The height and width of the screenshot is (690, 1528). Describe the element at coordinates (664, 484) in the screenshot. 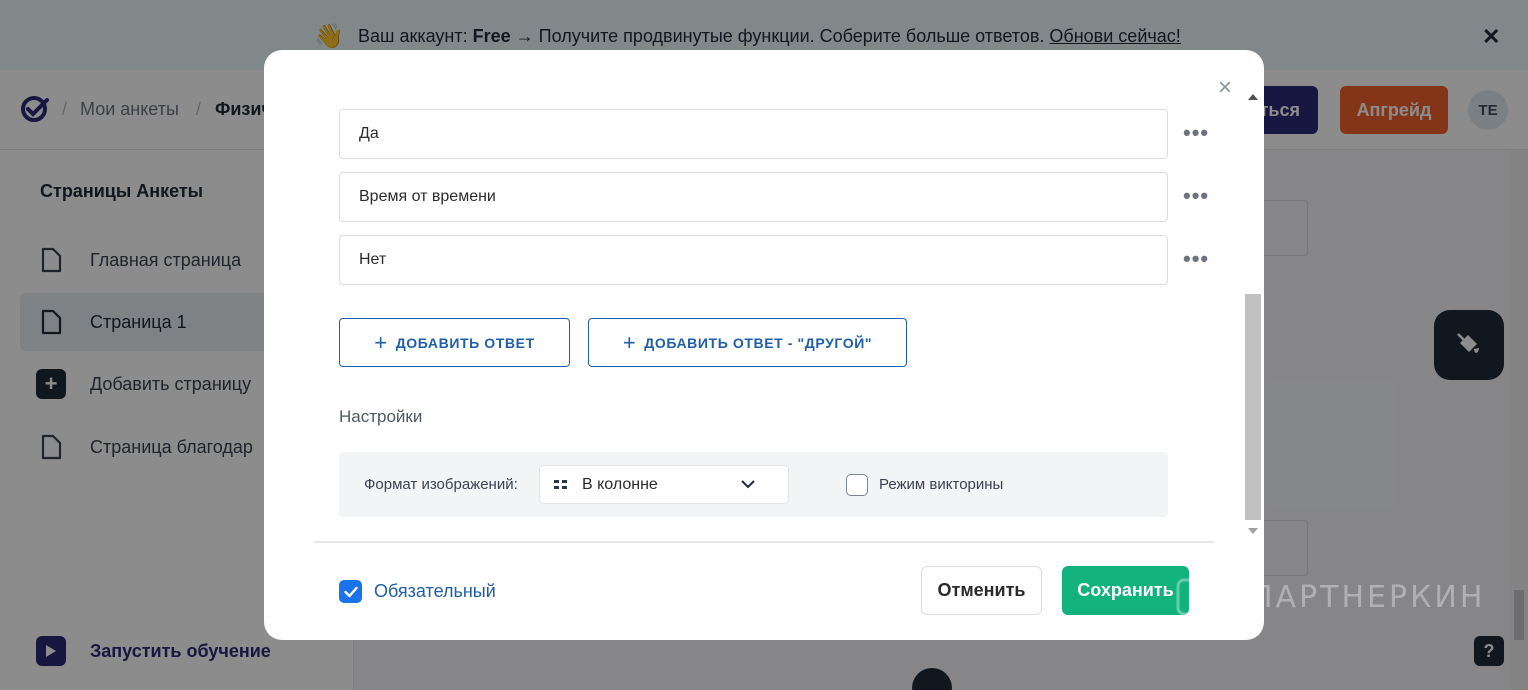

I see `image-format-select: В колонне` at that location.